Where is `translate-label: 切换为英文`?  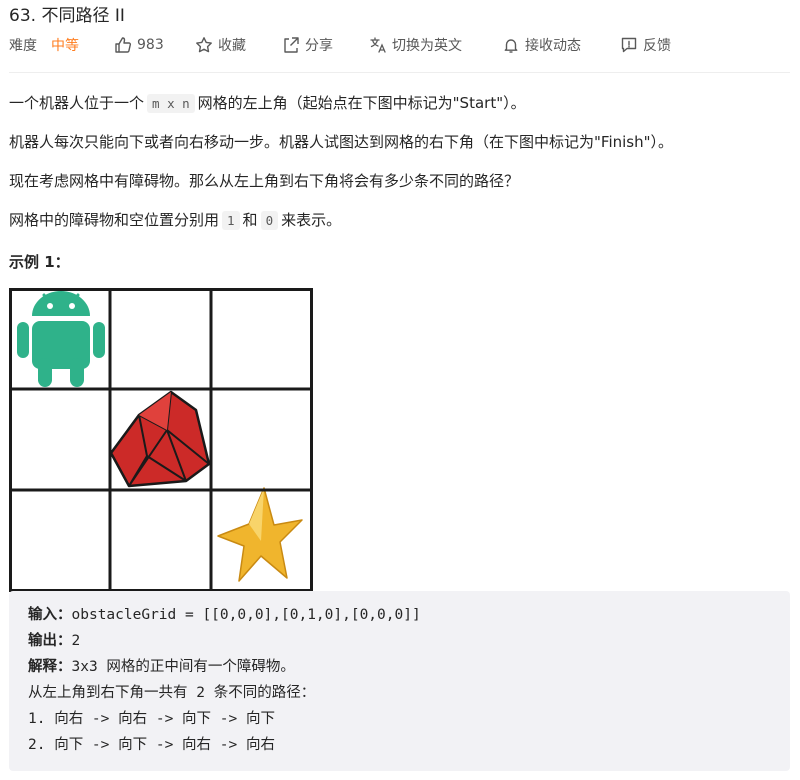
translate-label: 切换为英文 is located at coordinates (427, 46).